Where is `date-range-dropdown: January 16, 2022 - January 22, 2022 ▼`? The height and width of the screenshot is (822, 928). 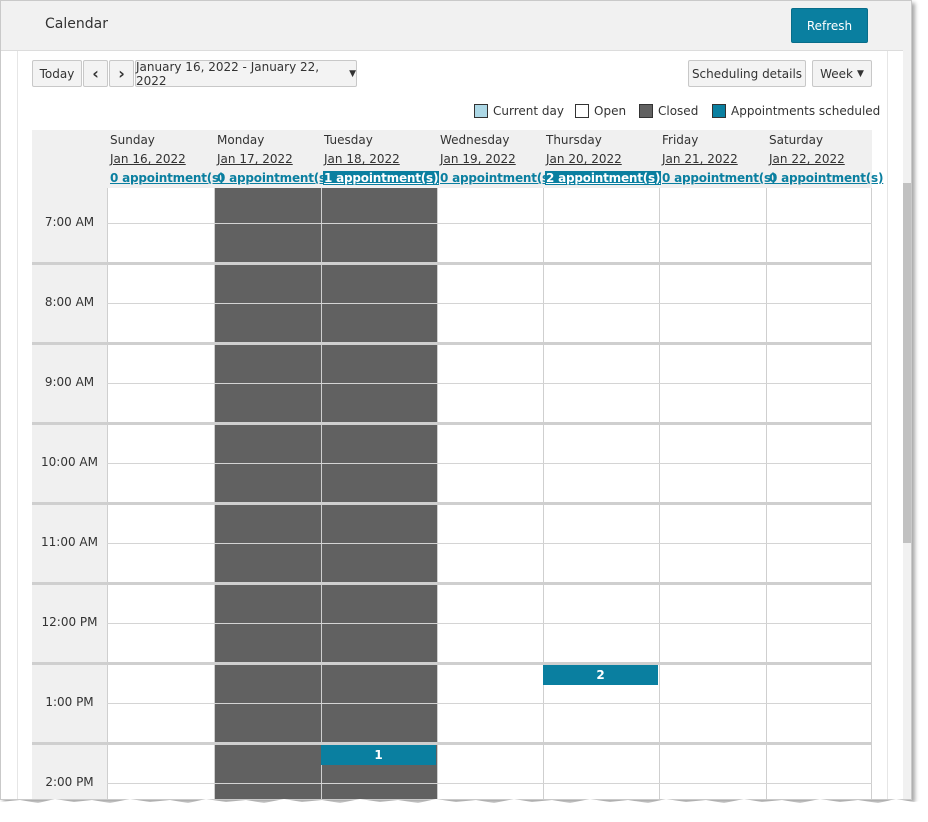 date-range-dropdown: January 16, 2022 - January 22, 2022 ▼ is located at coordinates (246, 73).